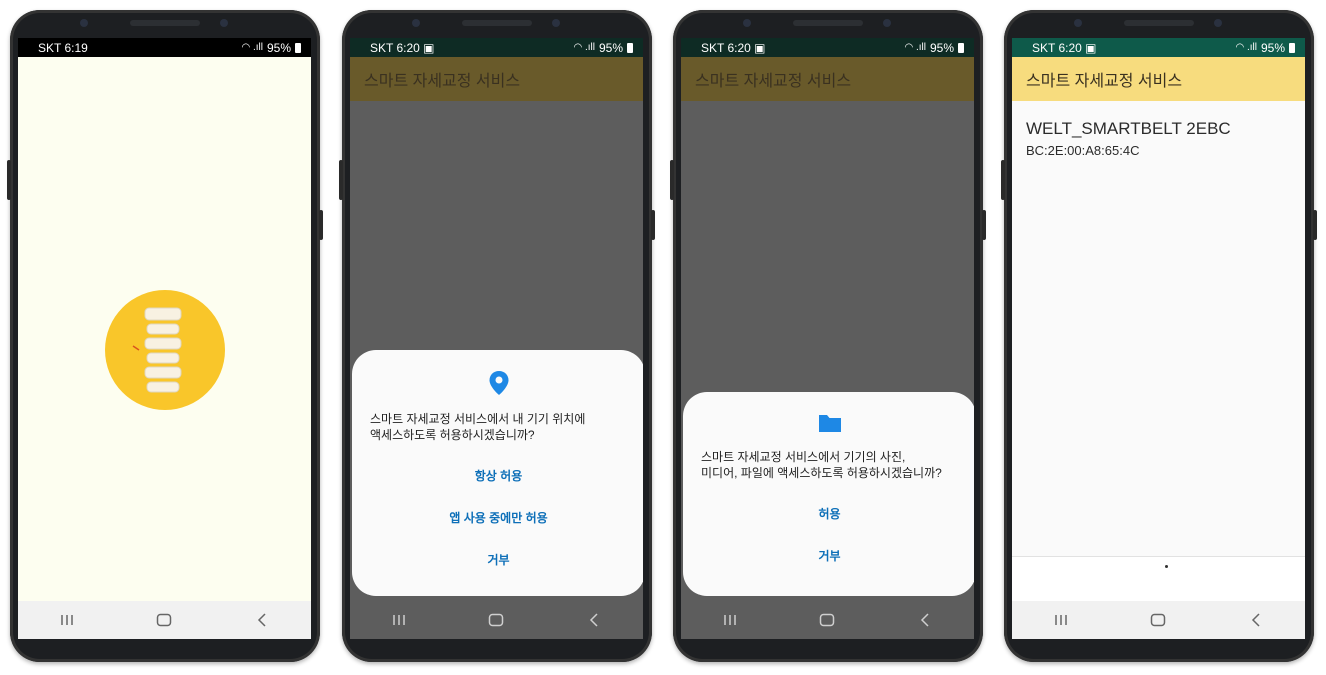 Image resolution: width=1326 pixels, height=675 pixels. What do you see at coordinates (1166, 566) in the screenshot?
I see `loading-indicator` at bounding box center [1166, 566].